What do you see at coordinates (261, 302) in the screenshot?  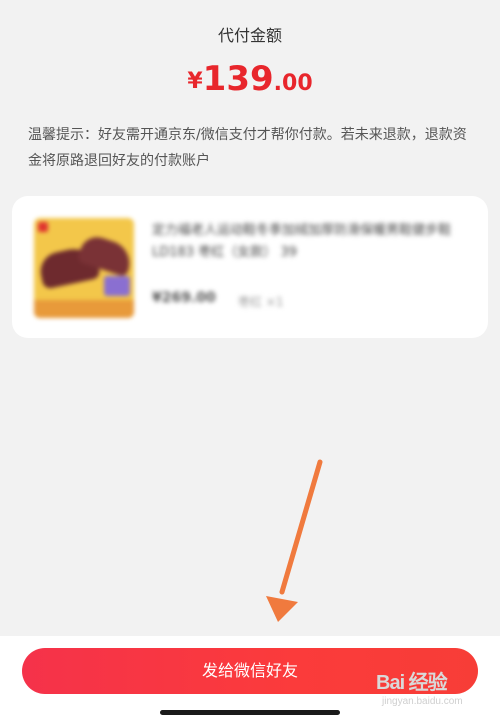 I see `product-spec: 枣红 ×1` at bounding box center [261, 302].